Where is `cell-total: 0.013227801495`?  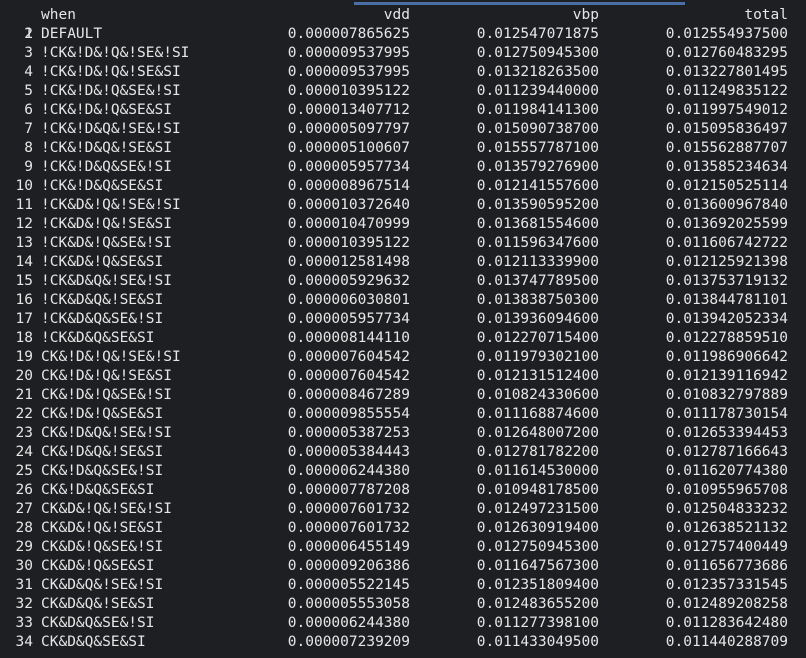 cell-total: 0.013227801495 is located at coordinates (726, 72).